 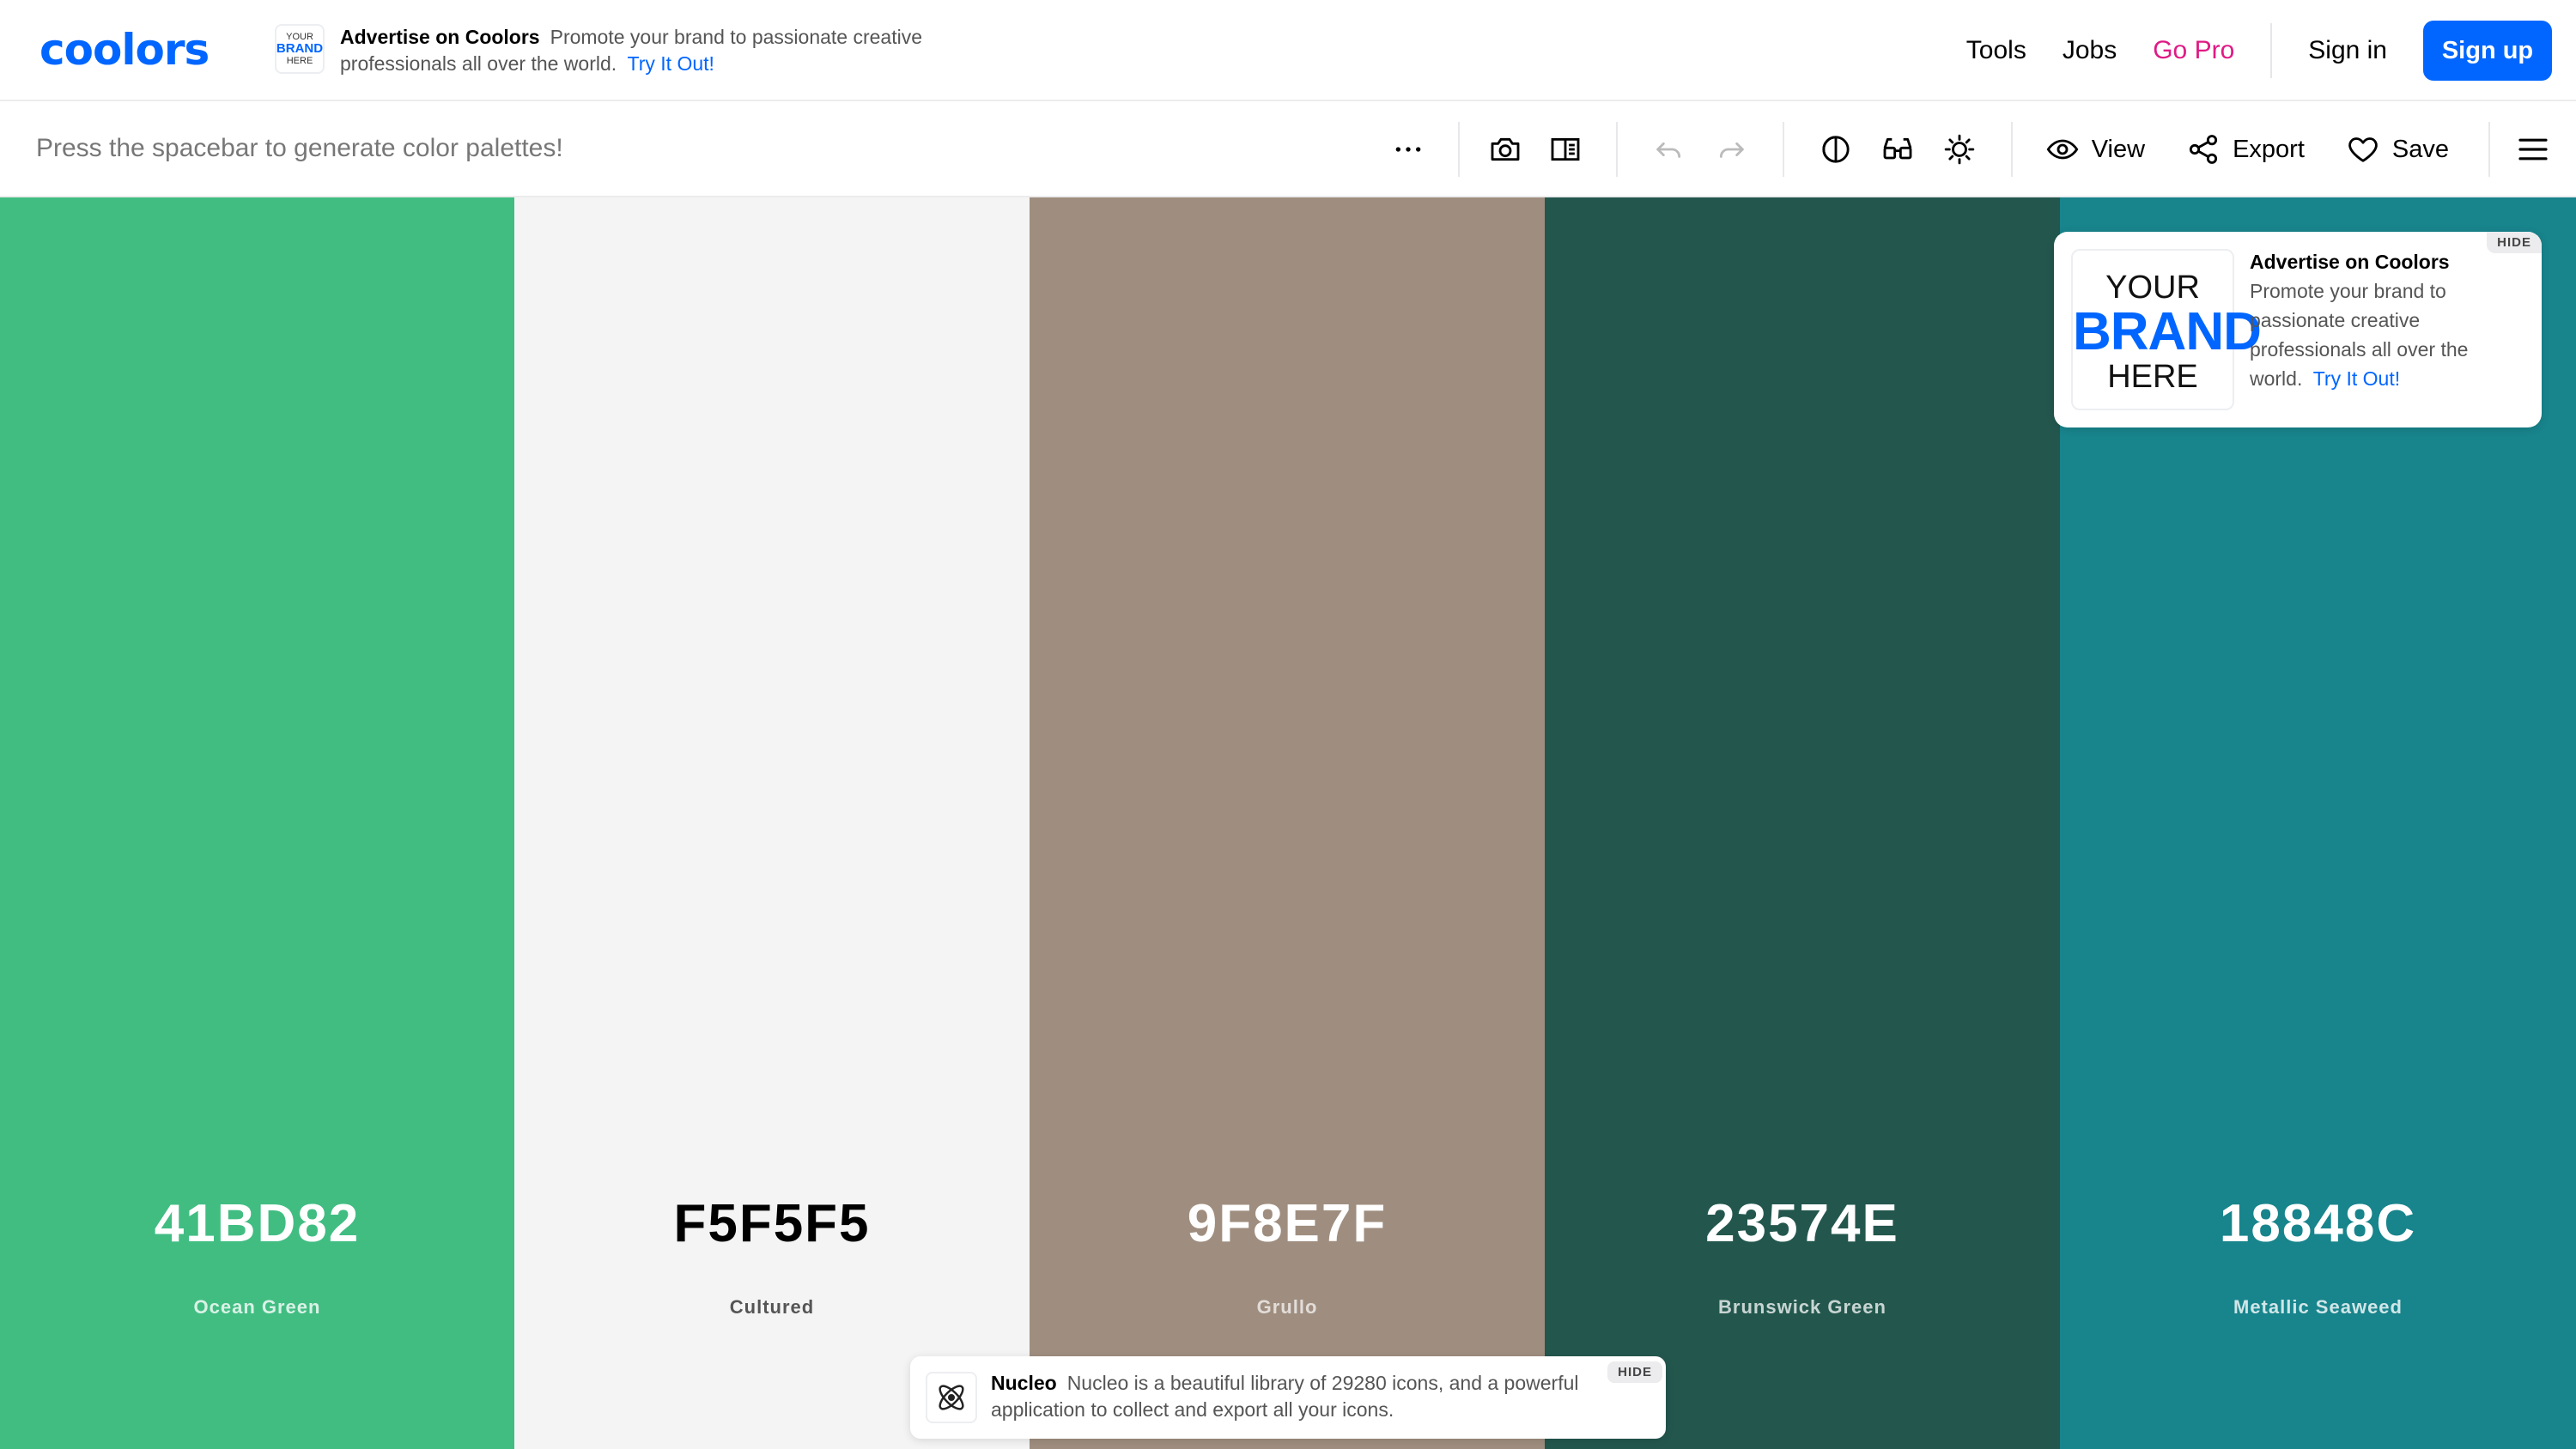 I want to click on color-blindness-button, so click(x=1898, y=149).